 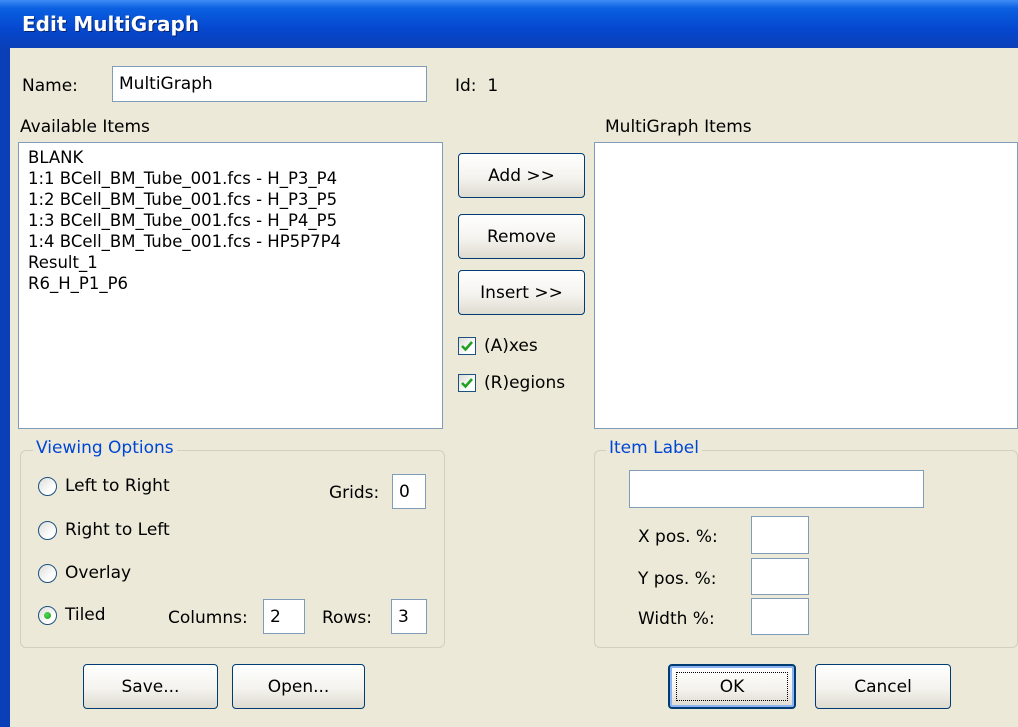 I want to click on remove-button-label: Remove, so click(x=521, y=236).